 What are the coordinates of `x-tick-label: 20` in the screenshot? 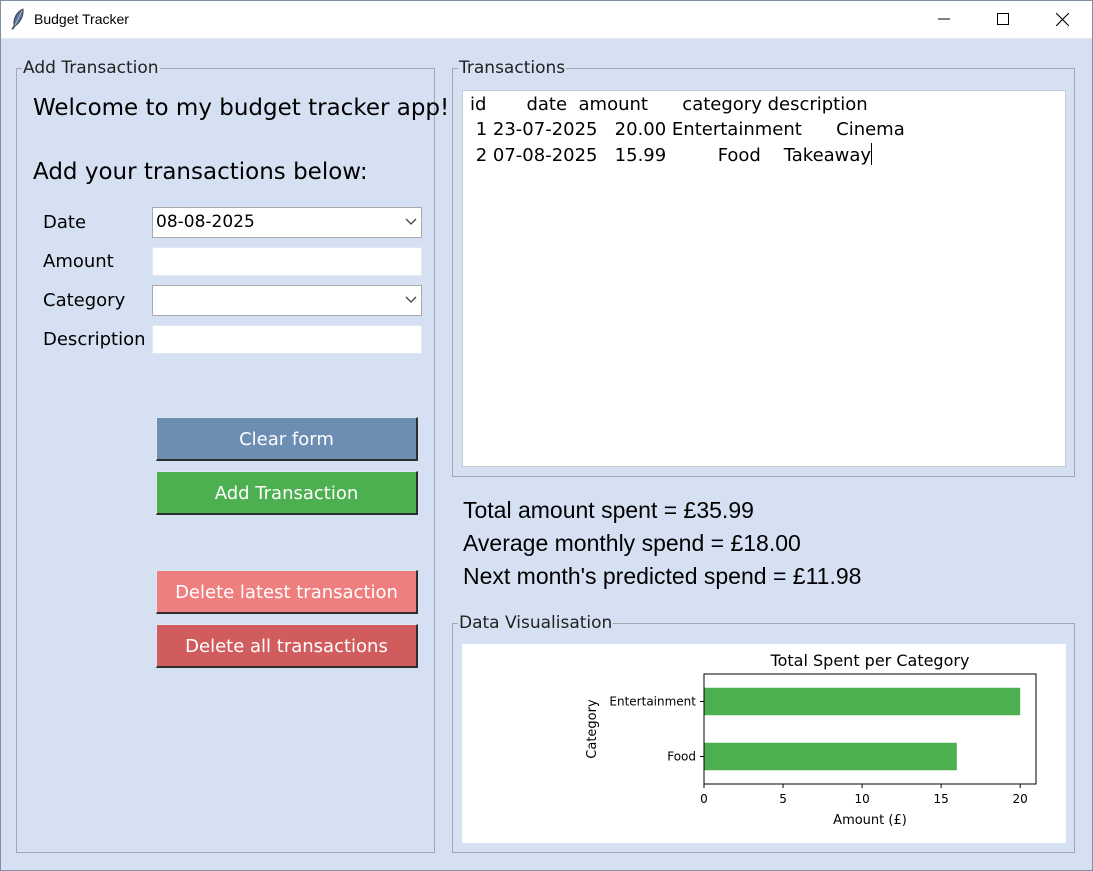 It's located at (1020, 799).